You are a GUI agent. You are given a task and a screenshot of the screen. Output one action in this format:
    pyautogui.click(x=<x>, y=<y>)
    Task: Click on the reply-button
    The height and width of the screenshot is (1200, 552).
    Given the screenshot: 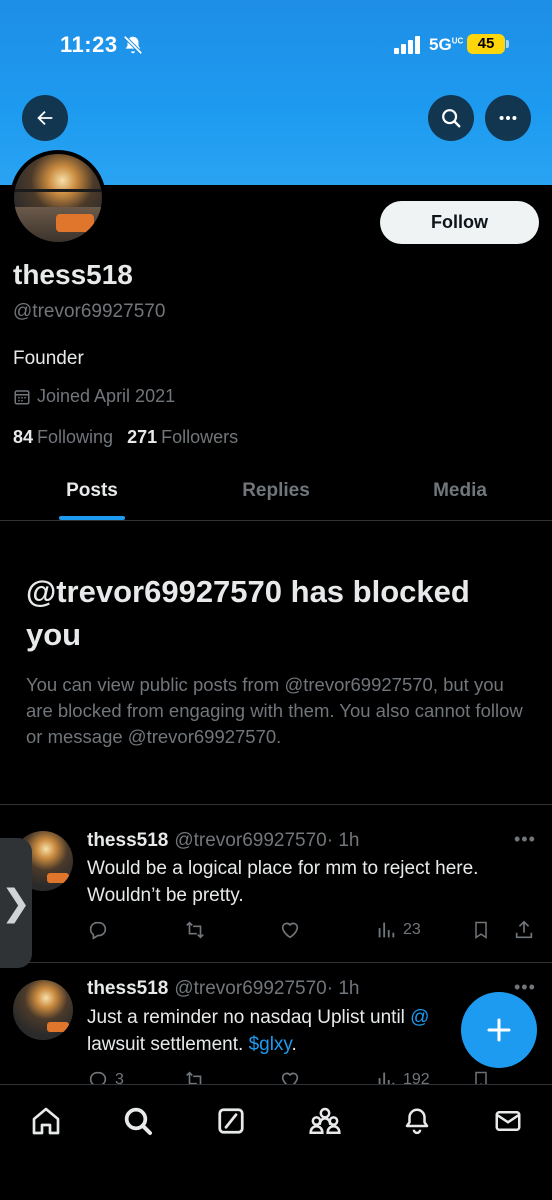 What is the action you would take?
    pyautogui.click(x=98, y=930)
    